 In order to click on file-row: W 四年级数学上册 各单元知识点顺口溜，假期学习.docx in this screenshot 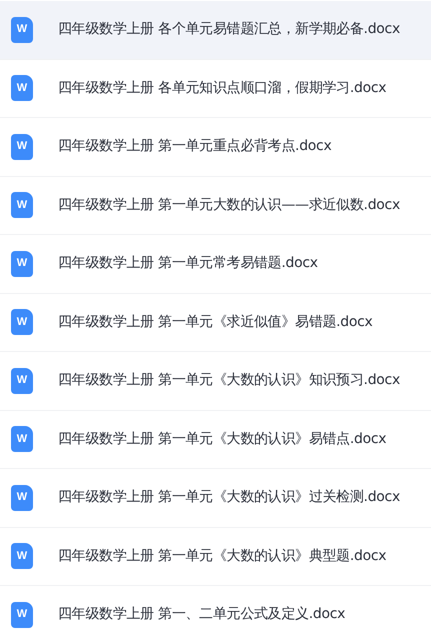, I will do `click(215, 89)`.